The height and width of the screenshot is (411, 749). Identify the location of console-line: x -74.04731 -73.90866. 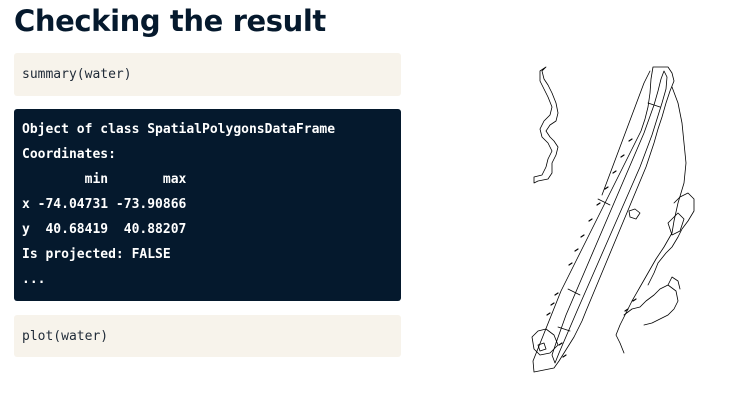
(104, 204).